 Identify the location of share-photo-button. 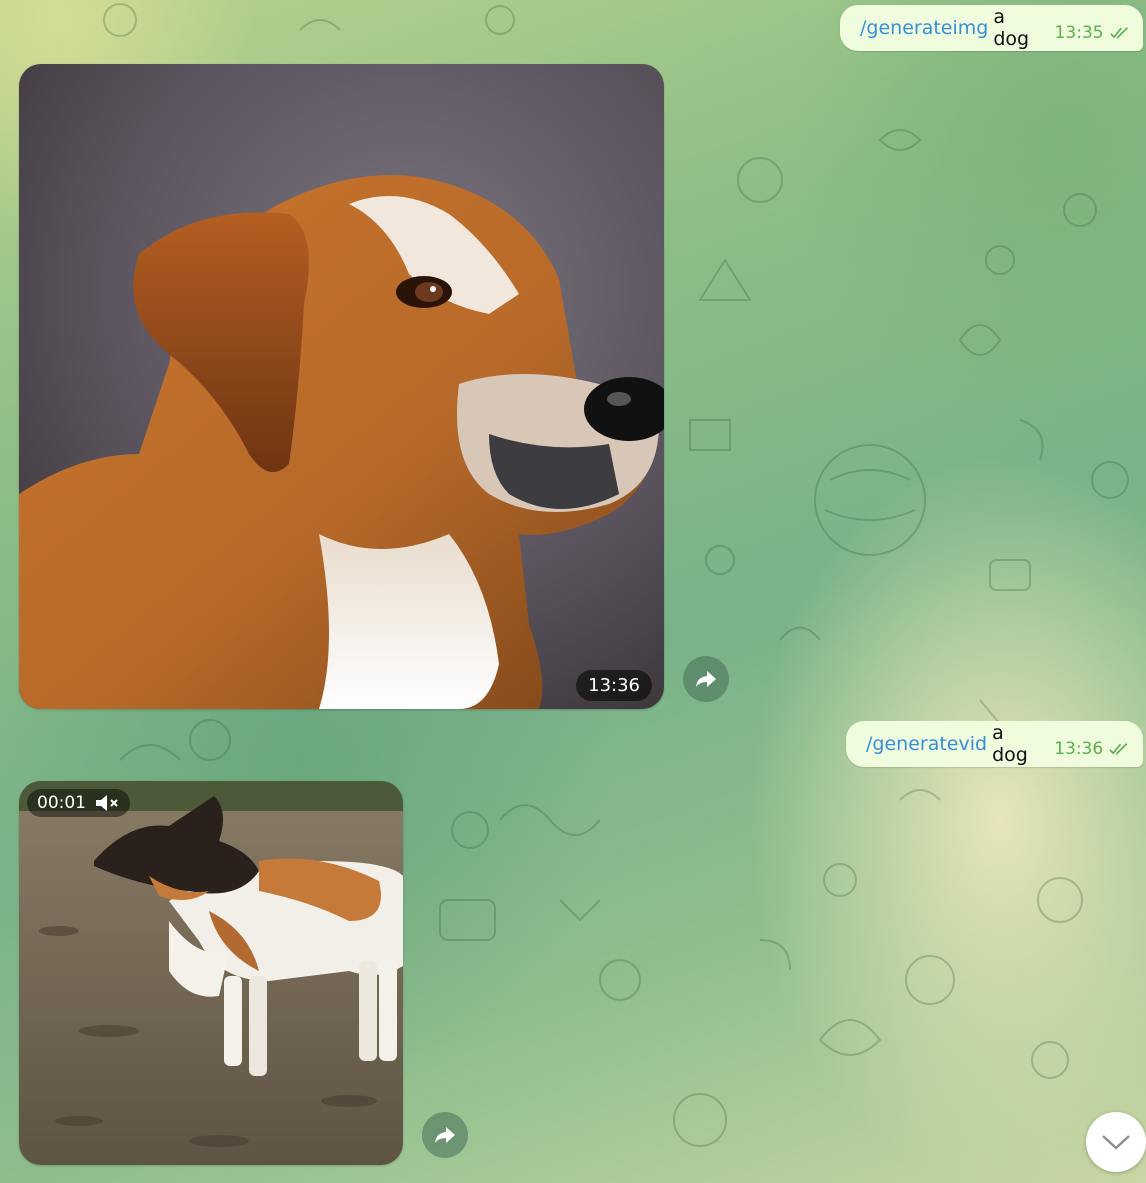
(706, 679).